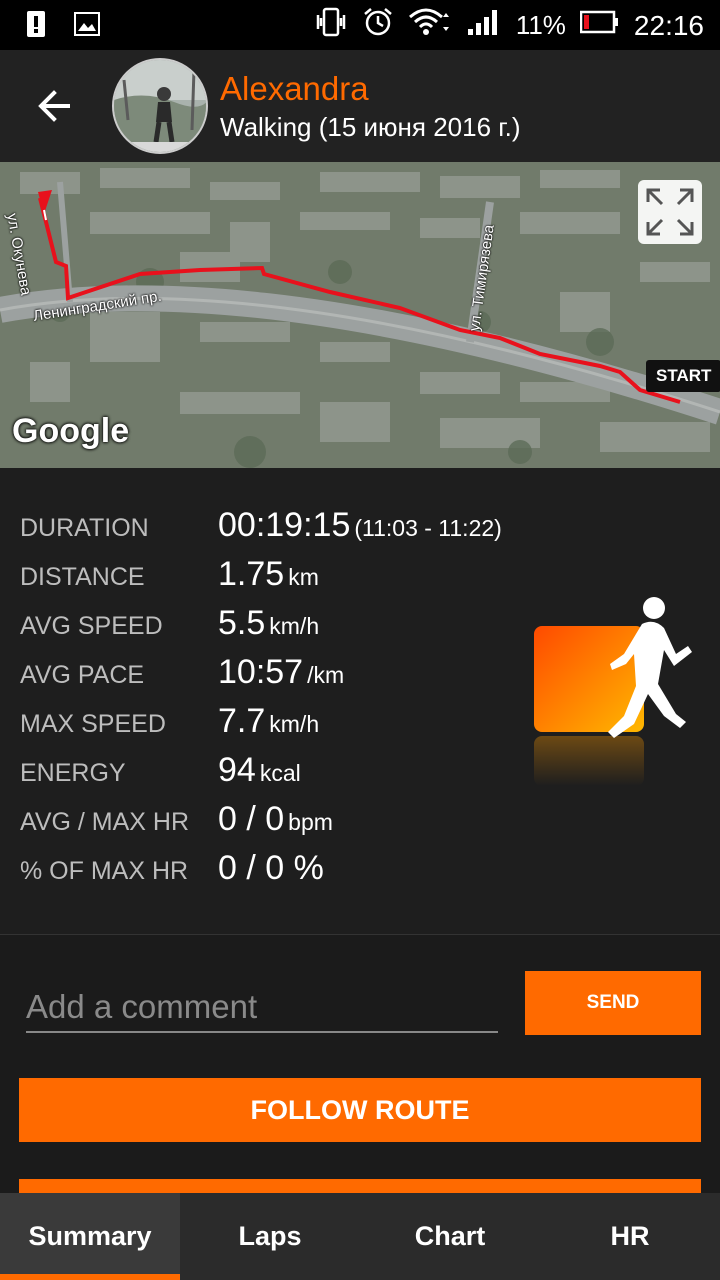 The width and height of the screenshot is (720, 1280). I want to click on send-button: SEND, so click(613, 1003).